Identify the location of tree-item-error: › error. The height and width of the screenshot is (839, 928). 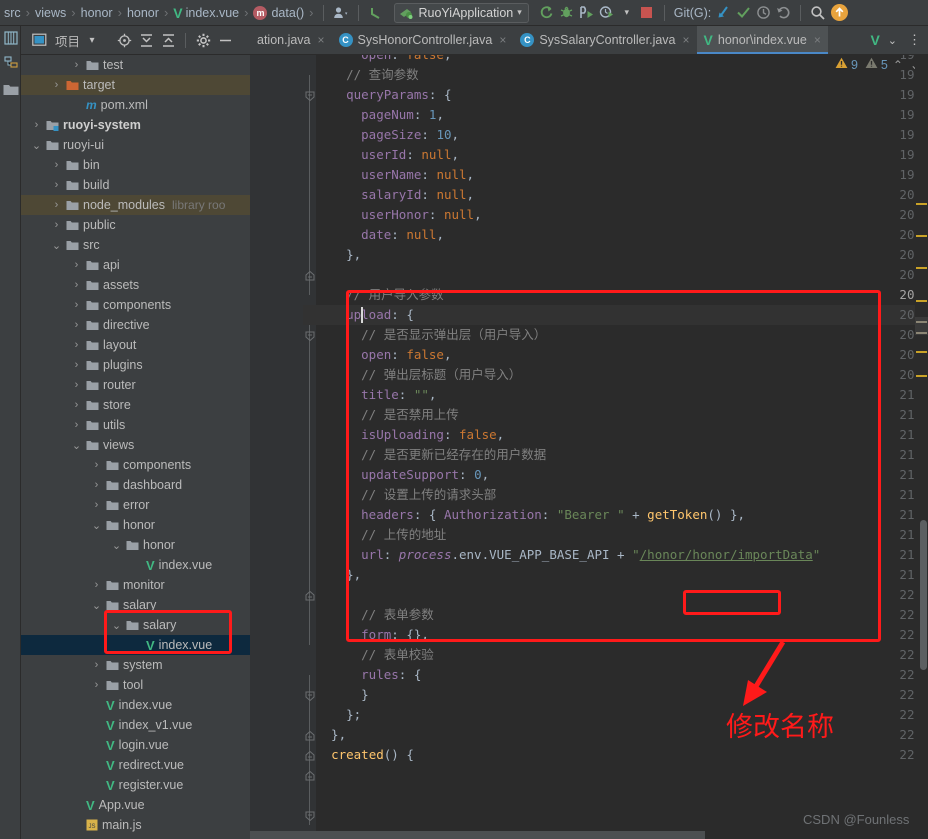
(135, 505).